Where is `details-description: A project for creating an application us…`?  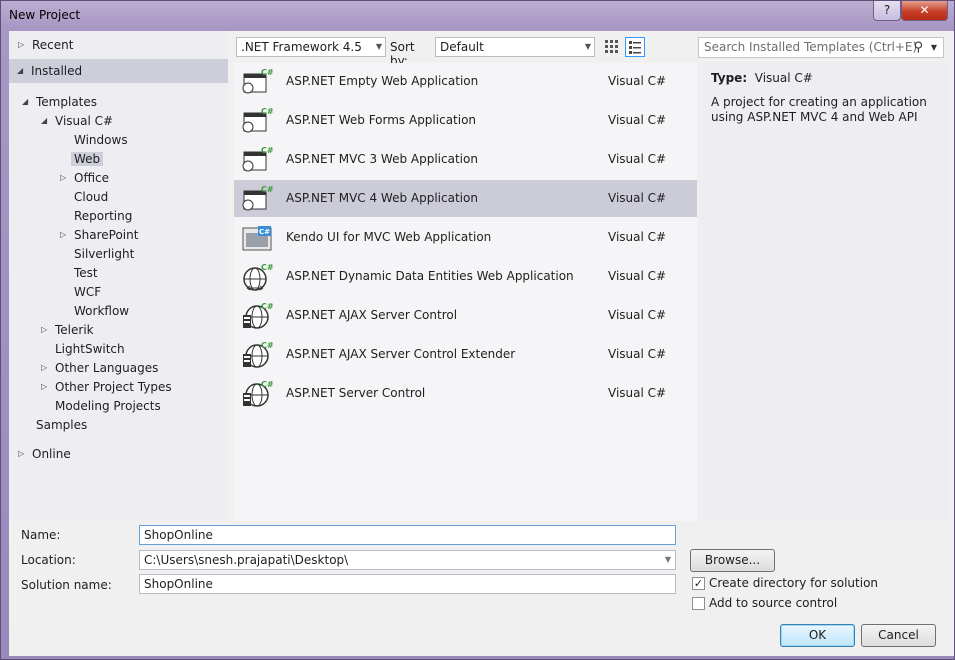
details-description: A project for creating an application us… is located at coordinates (819, 109).